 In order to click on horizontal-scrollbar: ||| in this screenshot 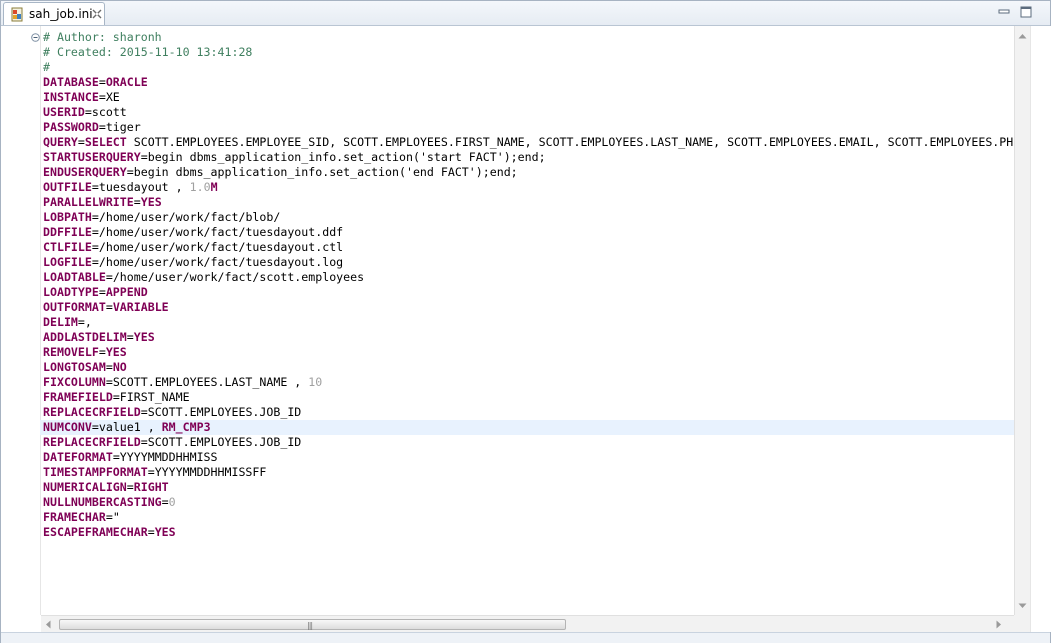, I will do `click(527, 624)`.